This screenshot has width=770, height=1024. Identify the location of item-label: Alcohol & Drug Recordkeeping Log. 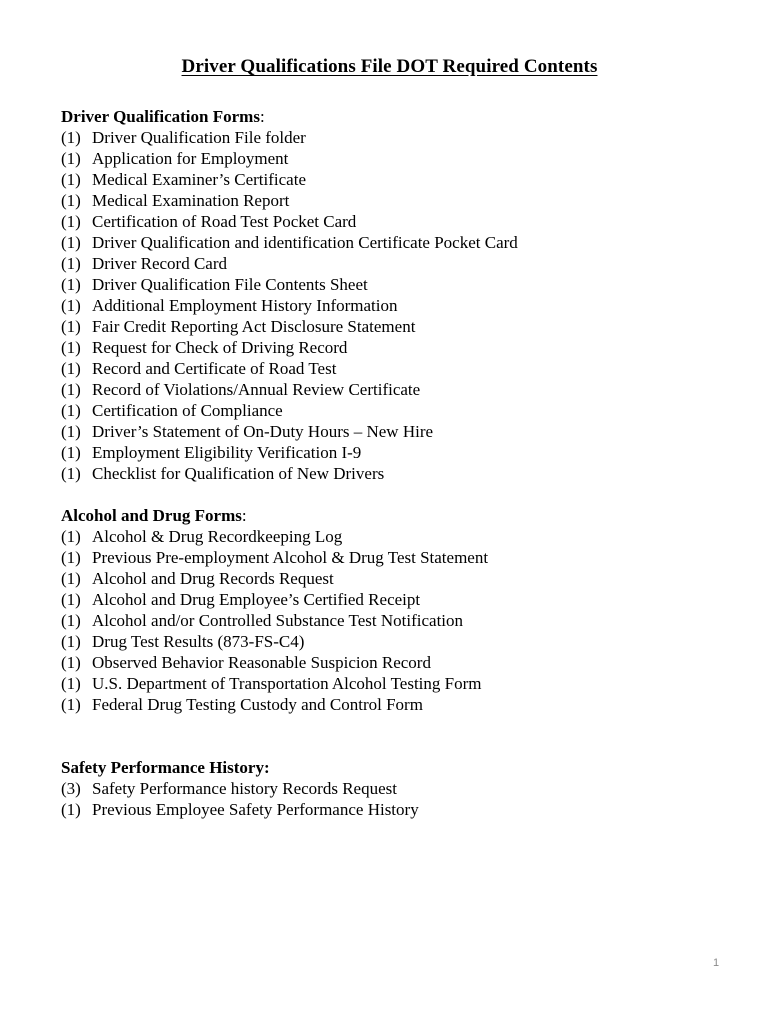
(217, 536).